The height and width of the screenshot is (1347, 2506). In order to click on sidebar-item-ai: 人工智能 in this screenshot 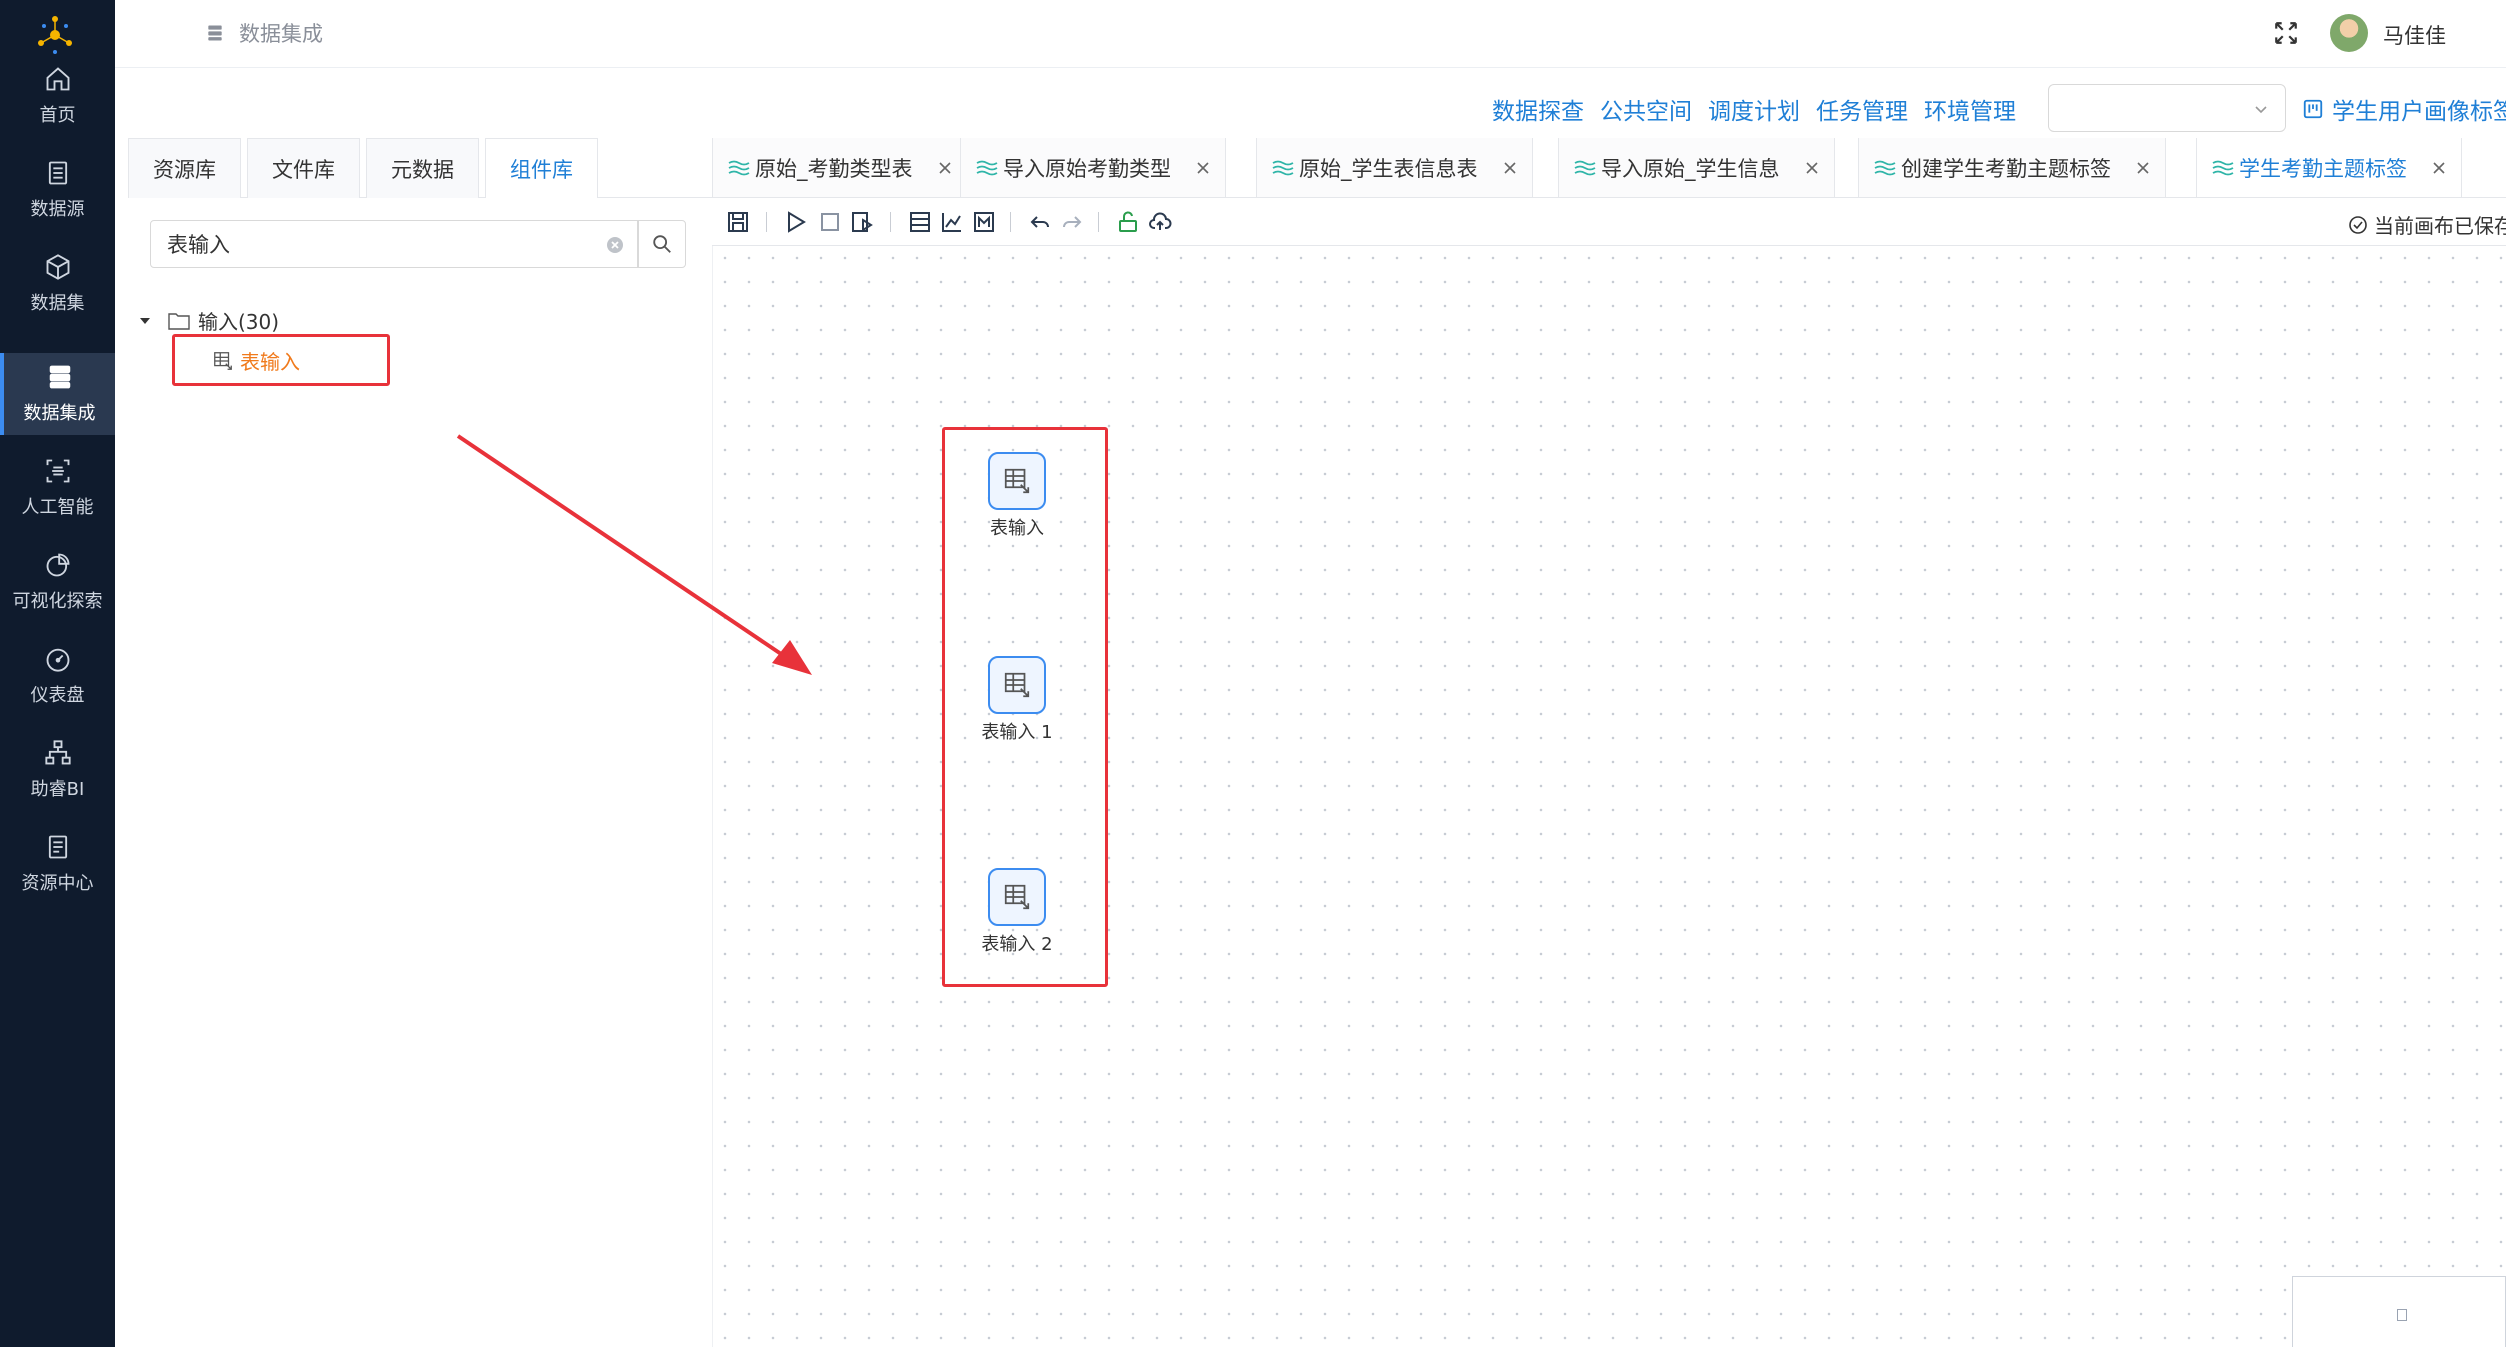, I will do `click(57, 488)`.